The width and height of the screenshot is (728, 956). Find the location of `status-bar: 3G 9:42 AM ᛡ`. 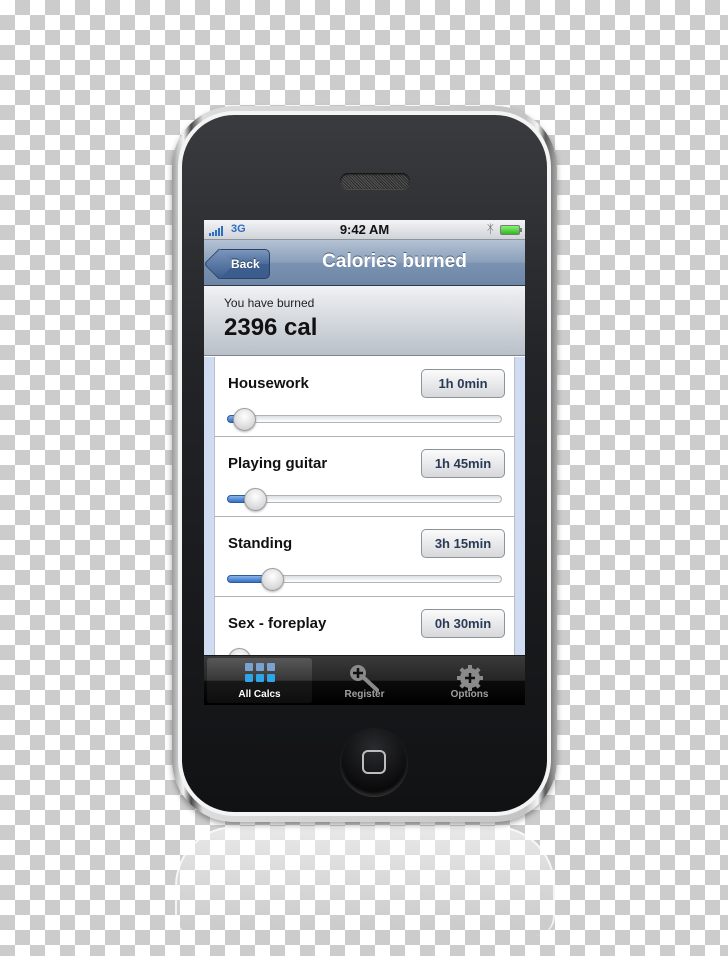

status-bar: 3G 9:42 AM ᛡ is located at coordinates (364, 230).